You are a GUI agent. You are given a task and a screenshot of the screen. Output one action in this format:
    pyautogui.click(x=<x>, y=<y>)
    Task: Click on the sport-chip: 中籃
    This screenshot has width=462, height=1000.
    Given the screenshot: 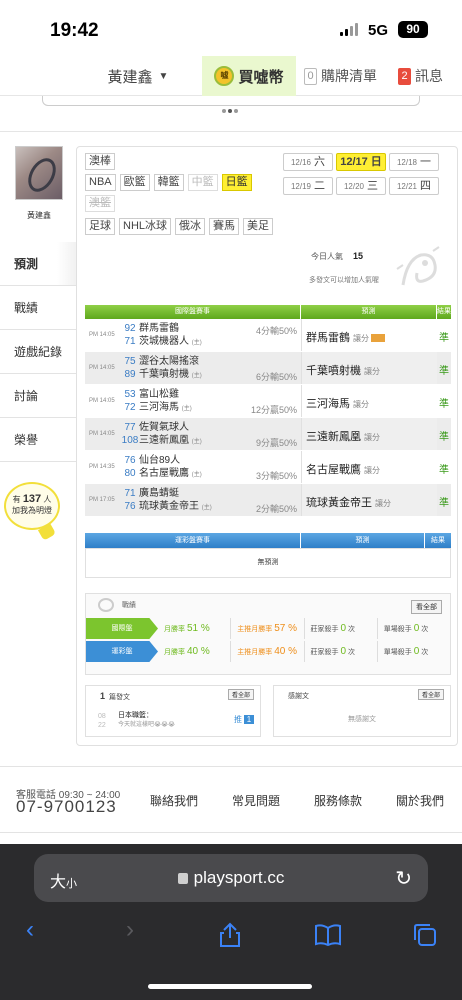 What is the action you would take?
    pyautogui.click(x=202, y=182)
    